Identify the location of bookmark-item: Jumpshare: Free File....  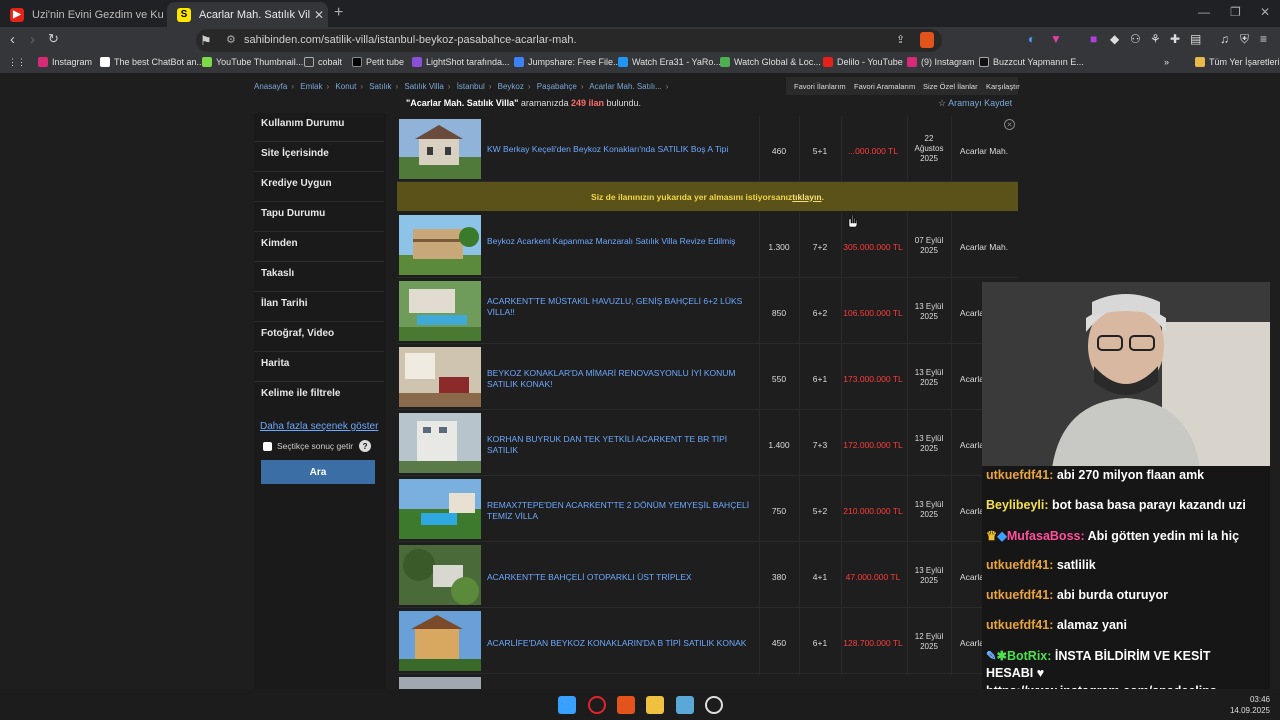
(567, 62).